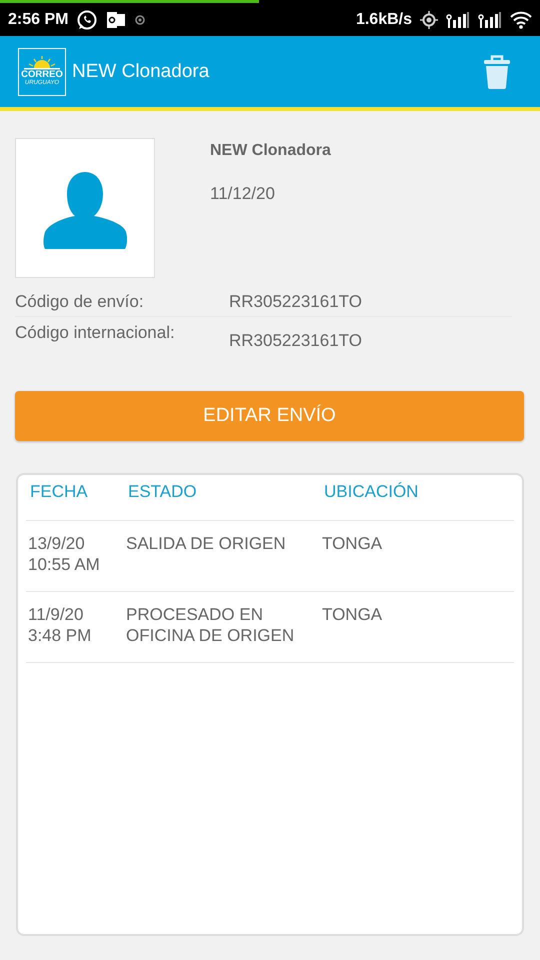  What do you see at coordinates (42, 63) in the screenshot?
I see `sun-icon` at bounding box center [42, 63].